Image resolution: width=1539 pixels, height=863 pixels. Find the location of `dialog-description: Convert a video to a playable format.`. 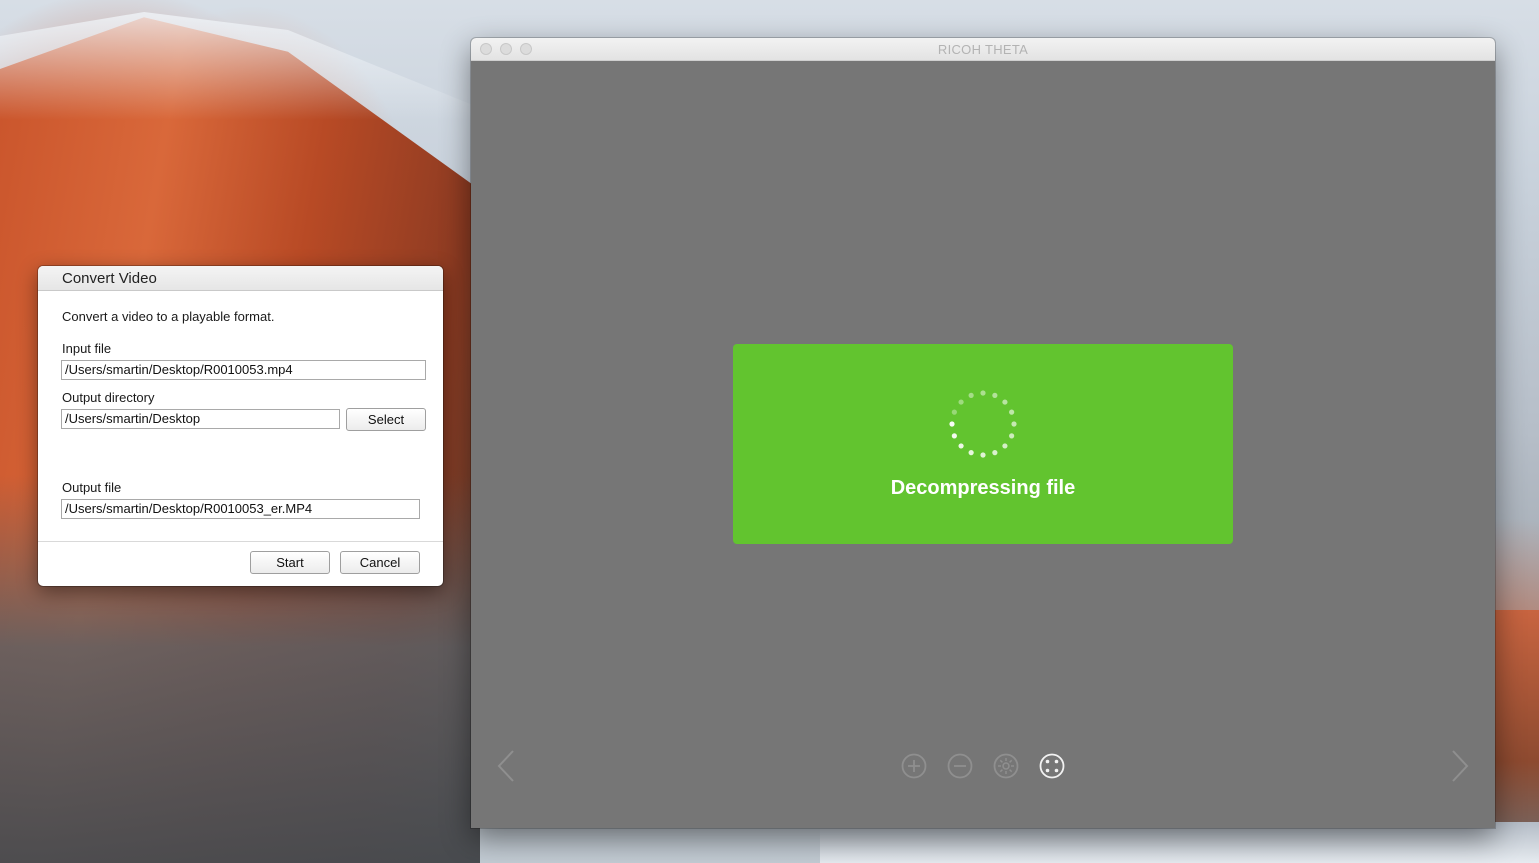

dialog-description: Convert a video to a playable format. is located at coordinates (168, 316).